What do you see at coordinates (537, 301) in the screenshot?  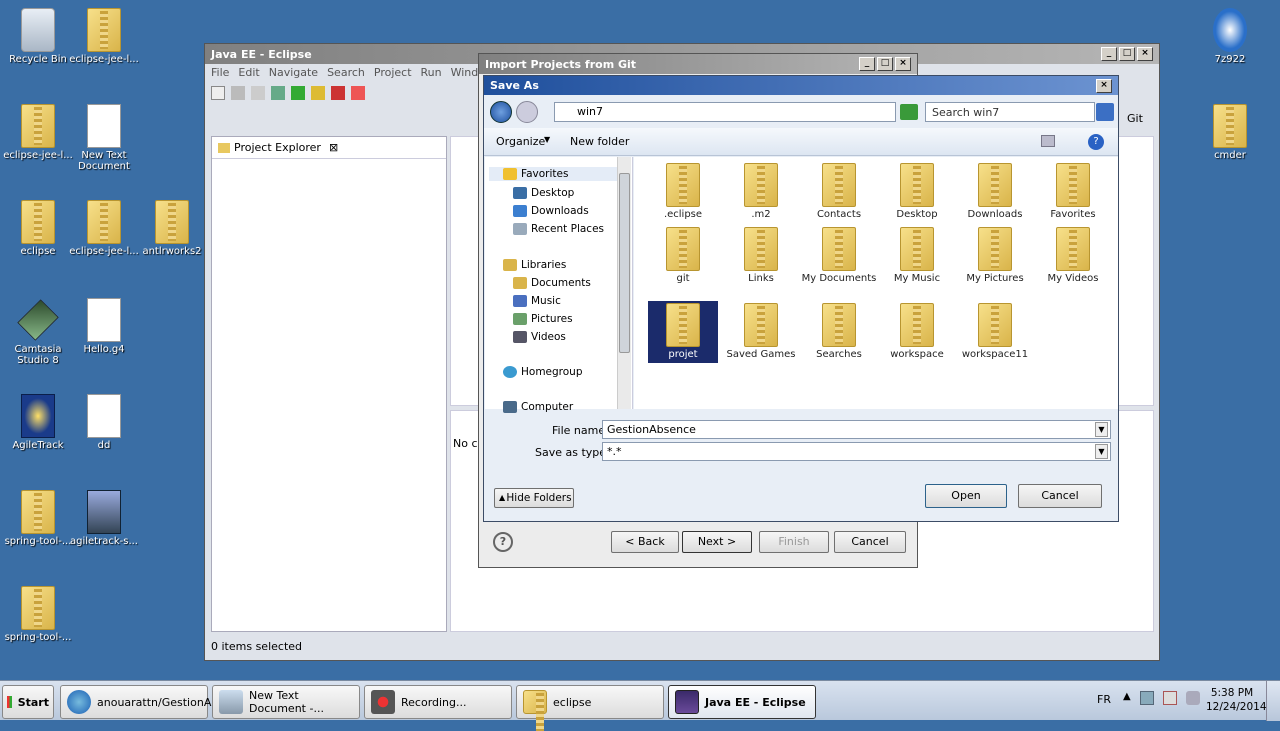 I see `nav-music: Music` at bounding box center [537, 301].